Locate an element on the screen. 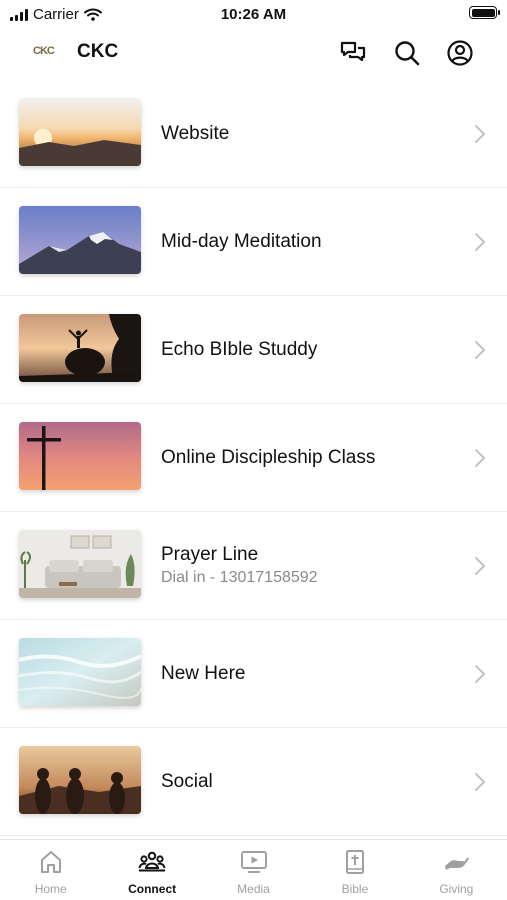 The height and width of the screenshot is (900, 507). battery-icon is located at coordinates (484, 12).